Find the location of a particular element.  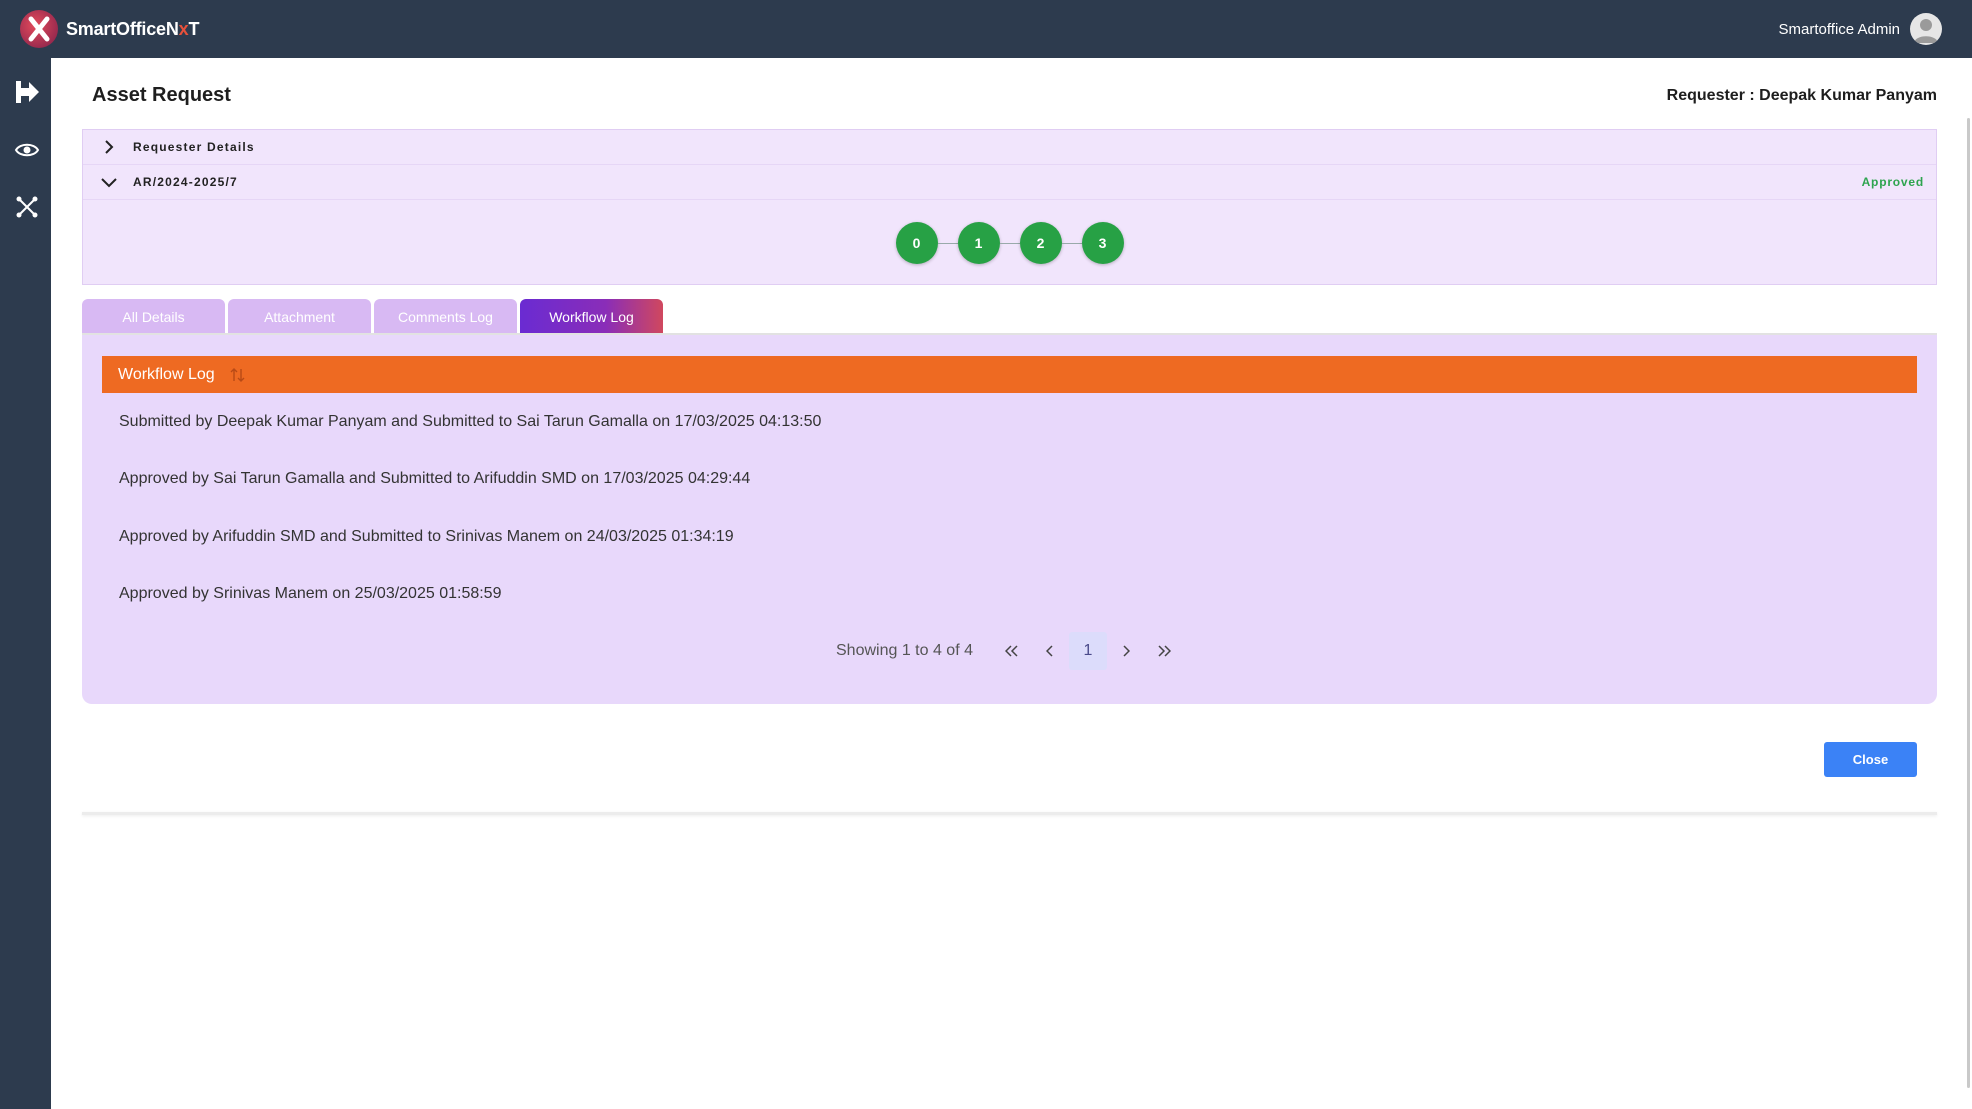

tab-comments-log: Comments Log is located at coordinates (445, 316).